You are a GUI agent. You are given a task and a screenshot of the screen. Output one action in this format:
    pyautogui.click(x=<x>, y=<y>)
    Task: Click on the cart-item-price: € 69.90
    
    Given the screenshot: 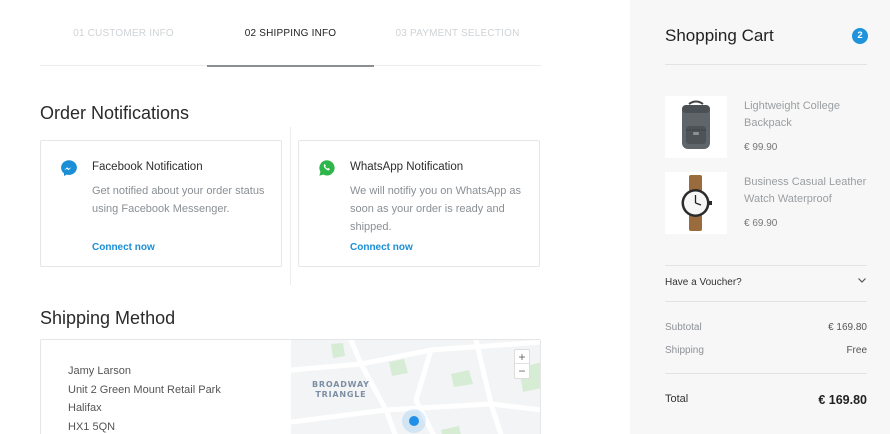 What is the action you would take?
    pyautogui.click(x=761, y=223)
    